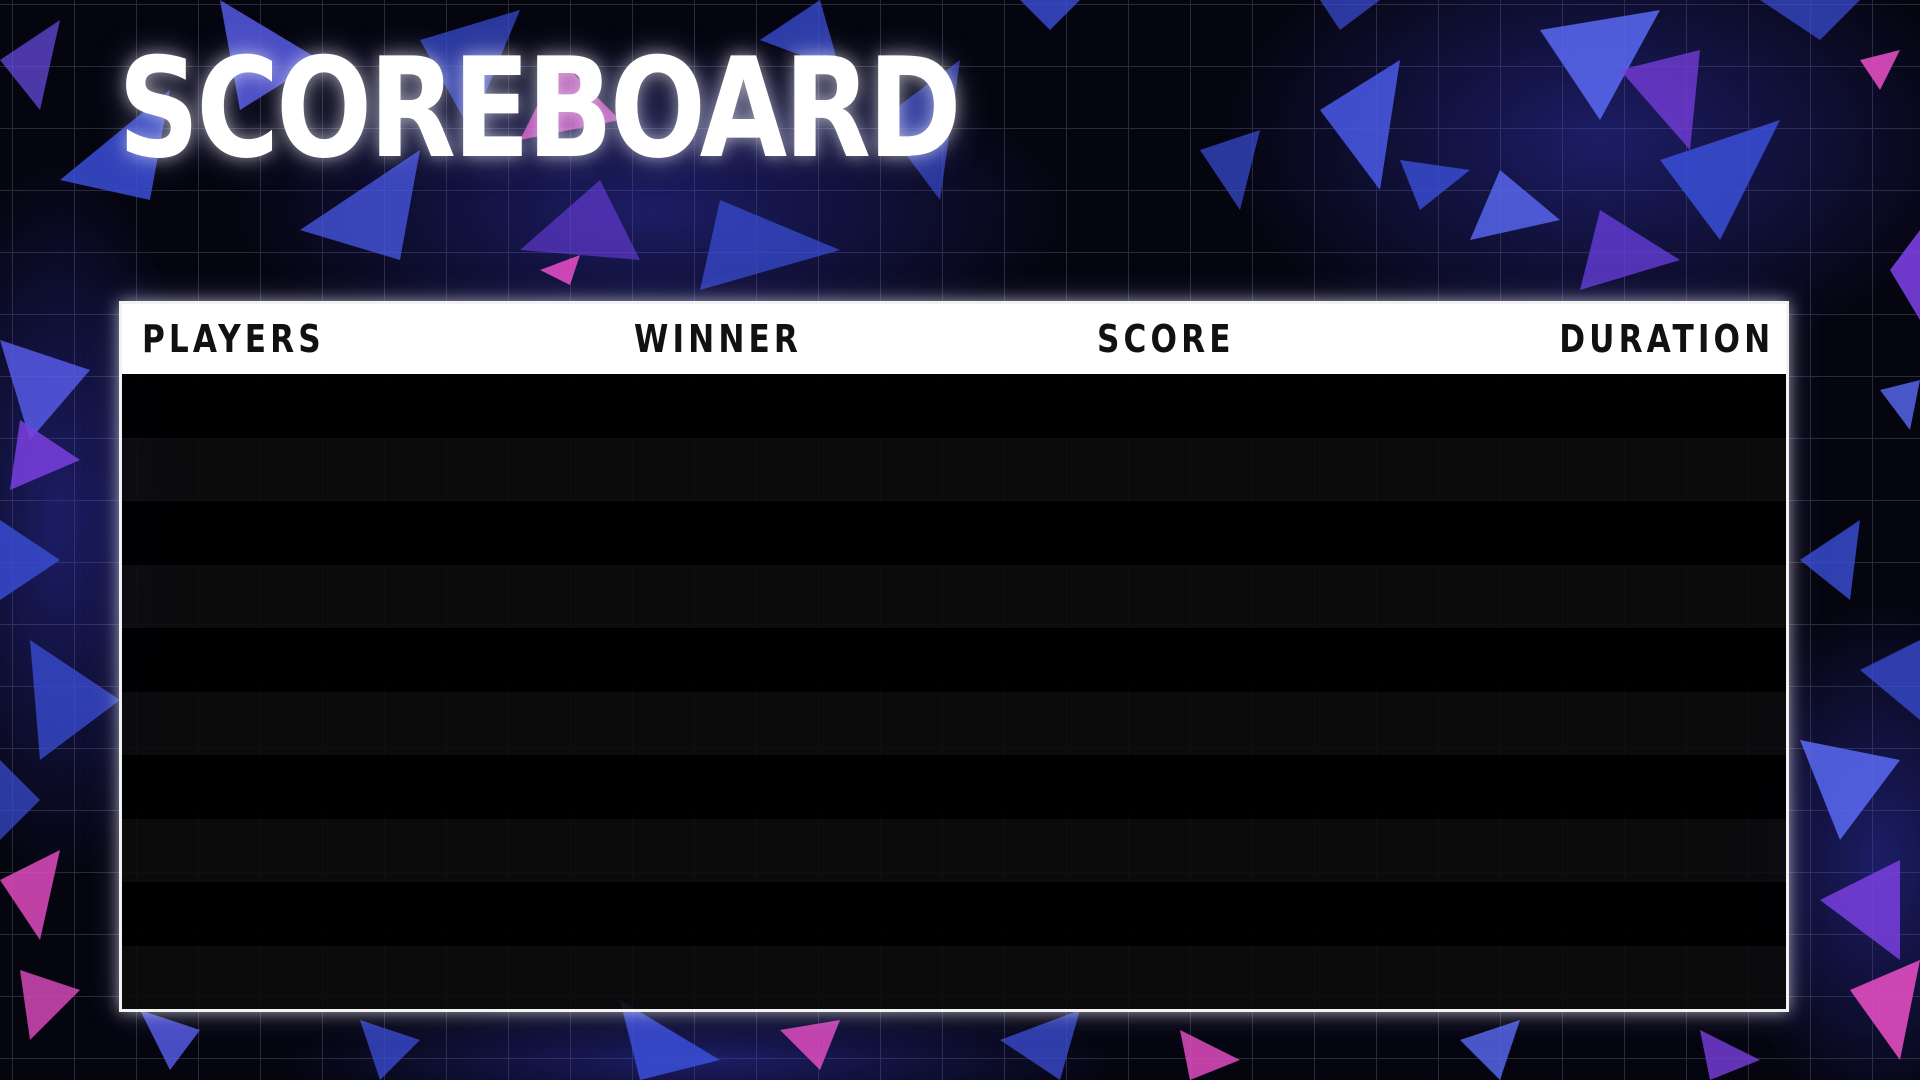 The image size is (1920, 1080). I want to click on column-header-duration: DURATION, so click(1666, 339).